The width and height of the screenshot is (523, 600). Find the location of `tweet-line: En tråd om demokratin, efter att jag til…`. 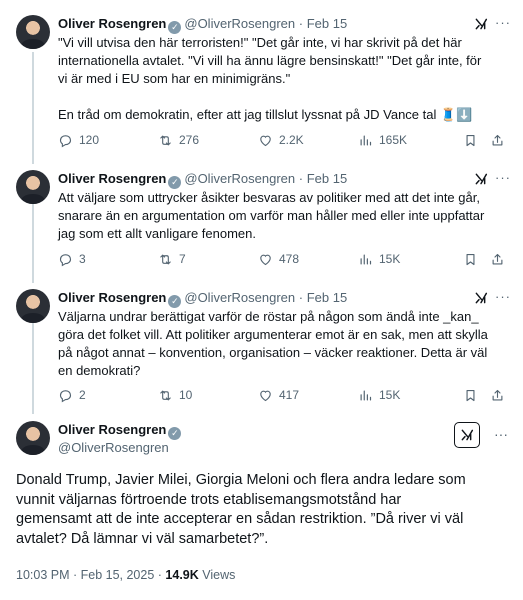

tweet-line: En tråd om demokratin, efter att jag til… is located at coordinates (265, 114).